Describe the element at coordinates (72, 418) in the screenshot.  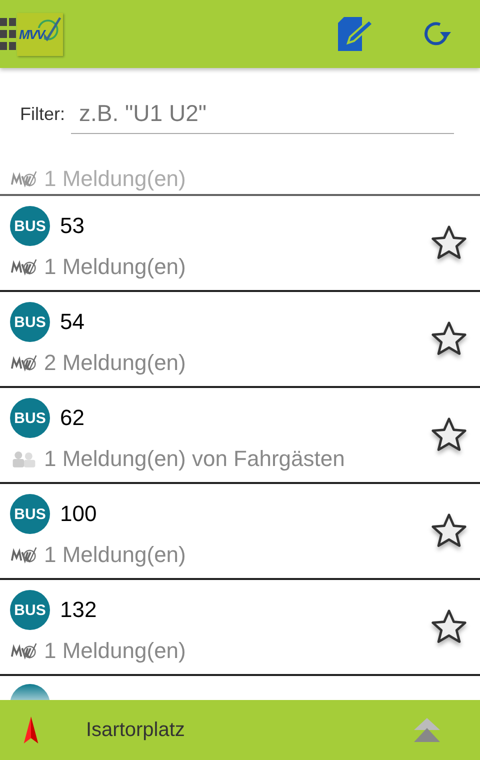
I see `line-number: 62` at that location.